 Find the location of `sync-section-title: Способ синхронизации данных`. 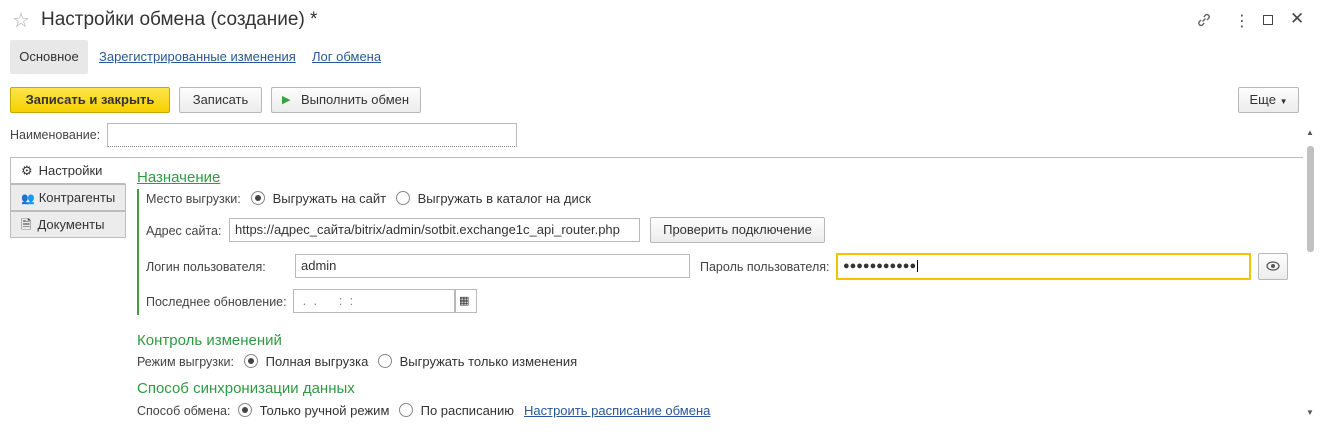

sync-section-title: Способ синхронизации данных is located at coordinates (246, 388).